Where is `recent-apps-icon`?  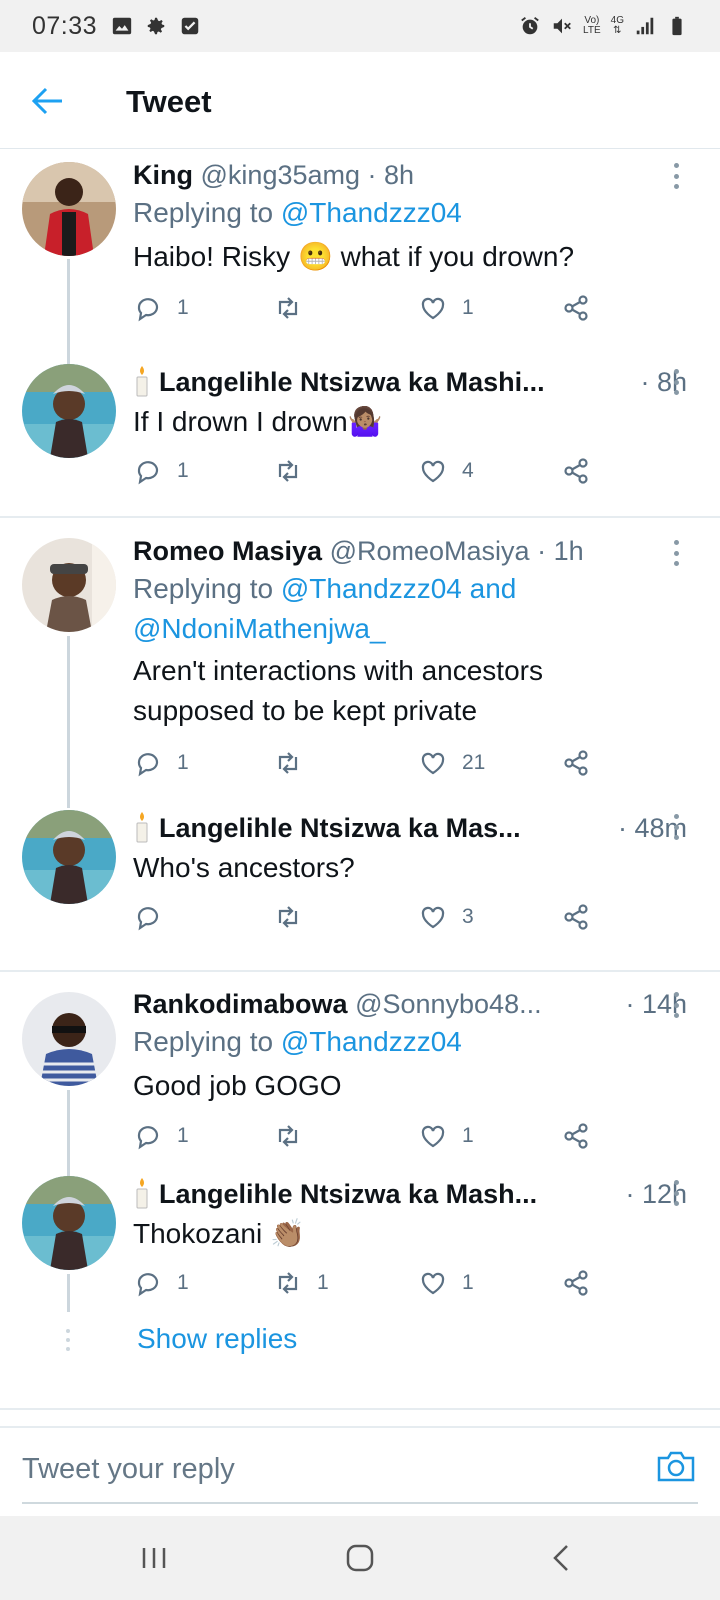
recent-apps-icon is located at coordinates (154, 1558).